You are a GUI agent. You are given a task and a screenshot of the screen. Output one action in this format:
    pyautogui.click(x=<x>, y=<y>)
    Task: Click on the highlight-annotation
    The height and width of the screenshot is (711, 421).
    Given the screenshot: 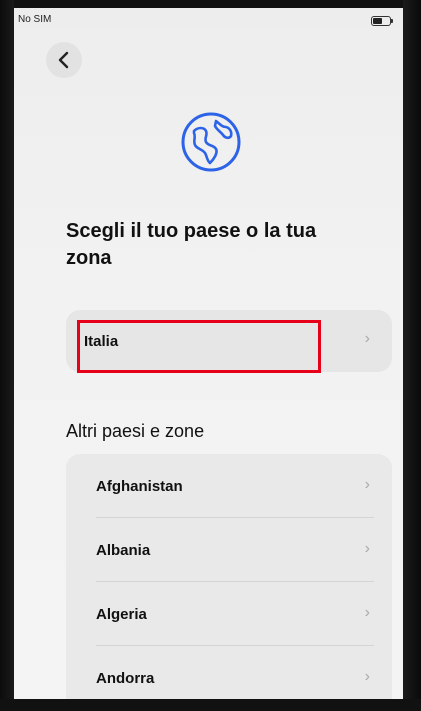 What is the action you would take?
    pyautogui.click(x=199, y=346)
    